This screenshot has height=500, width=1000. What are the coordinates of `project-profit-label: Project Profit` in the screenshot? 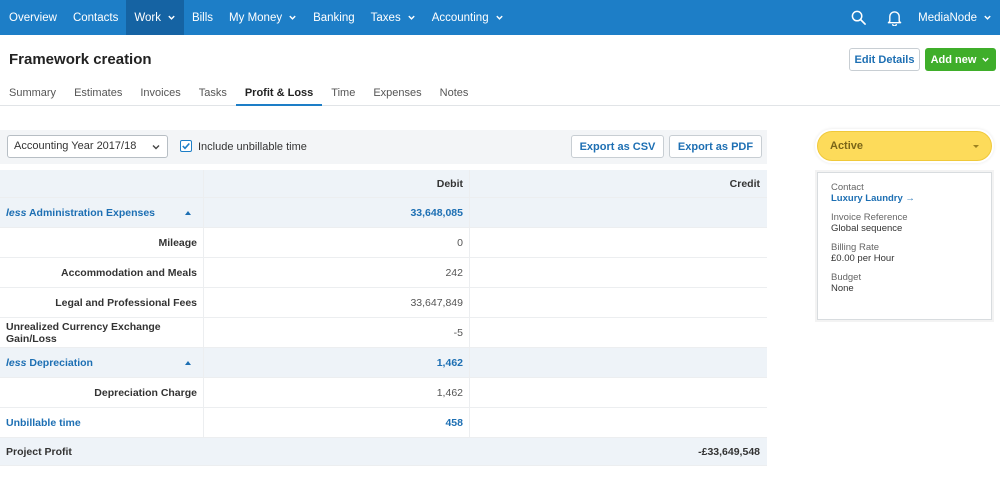 It's located at (39, 451).